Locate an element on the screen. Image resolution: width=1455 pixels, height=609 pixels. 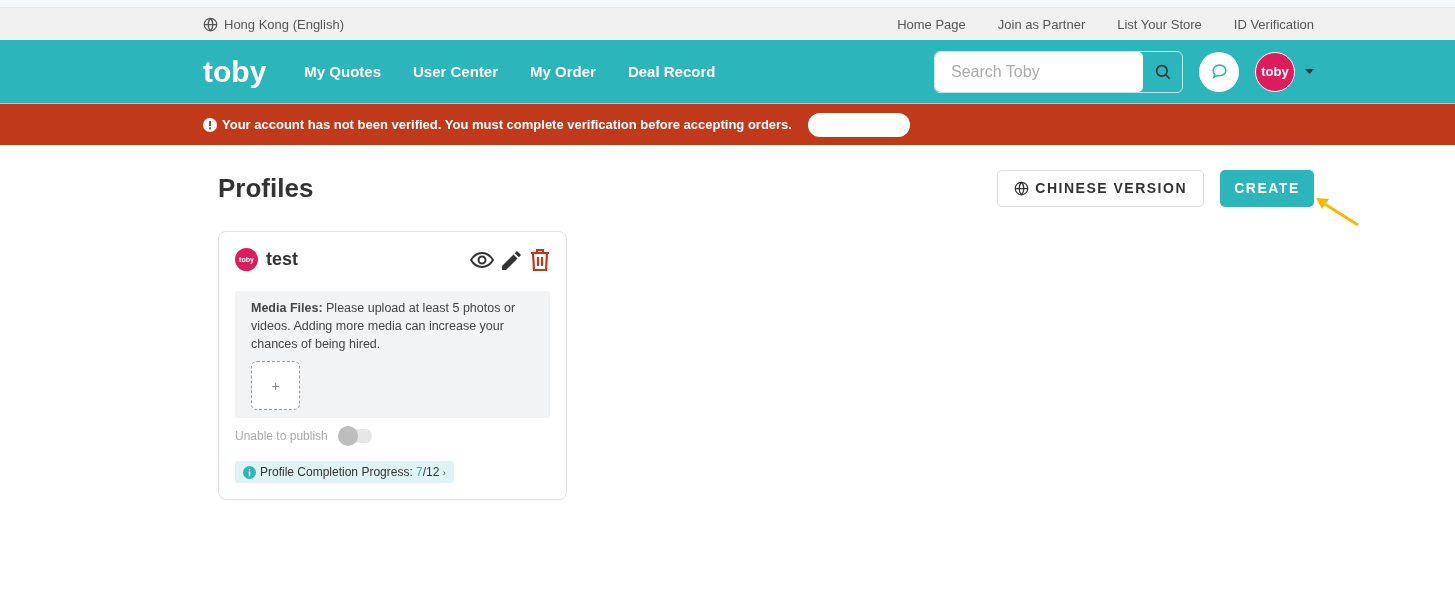
search-field: Search Toby is located at coordinates (1058, 71).